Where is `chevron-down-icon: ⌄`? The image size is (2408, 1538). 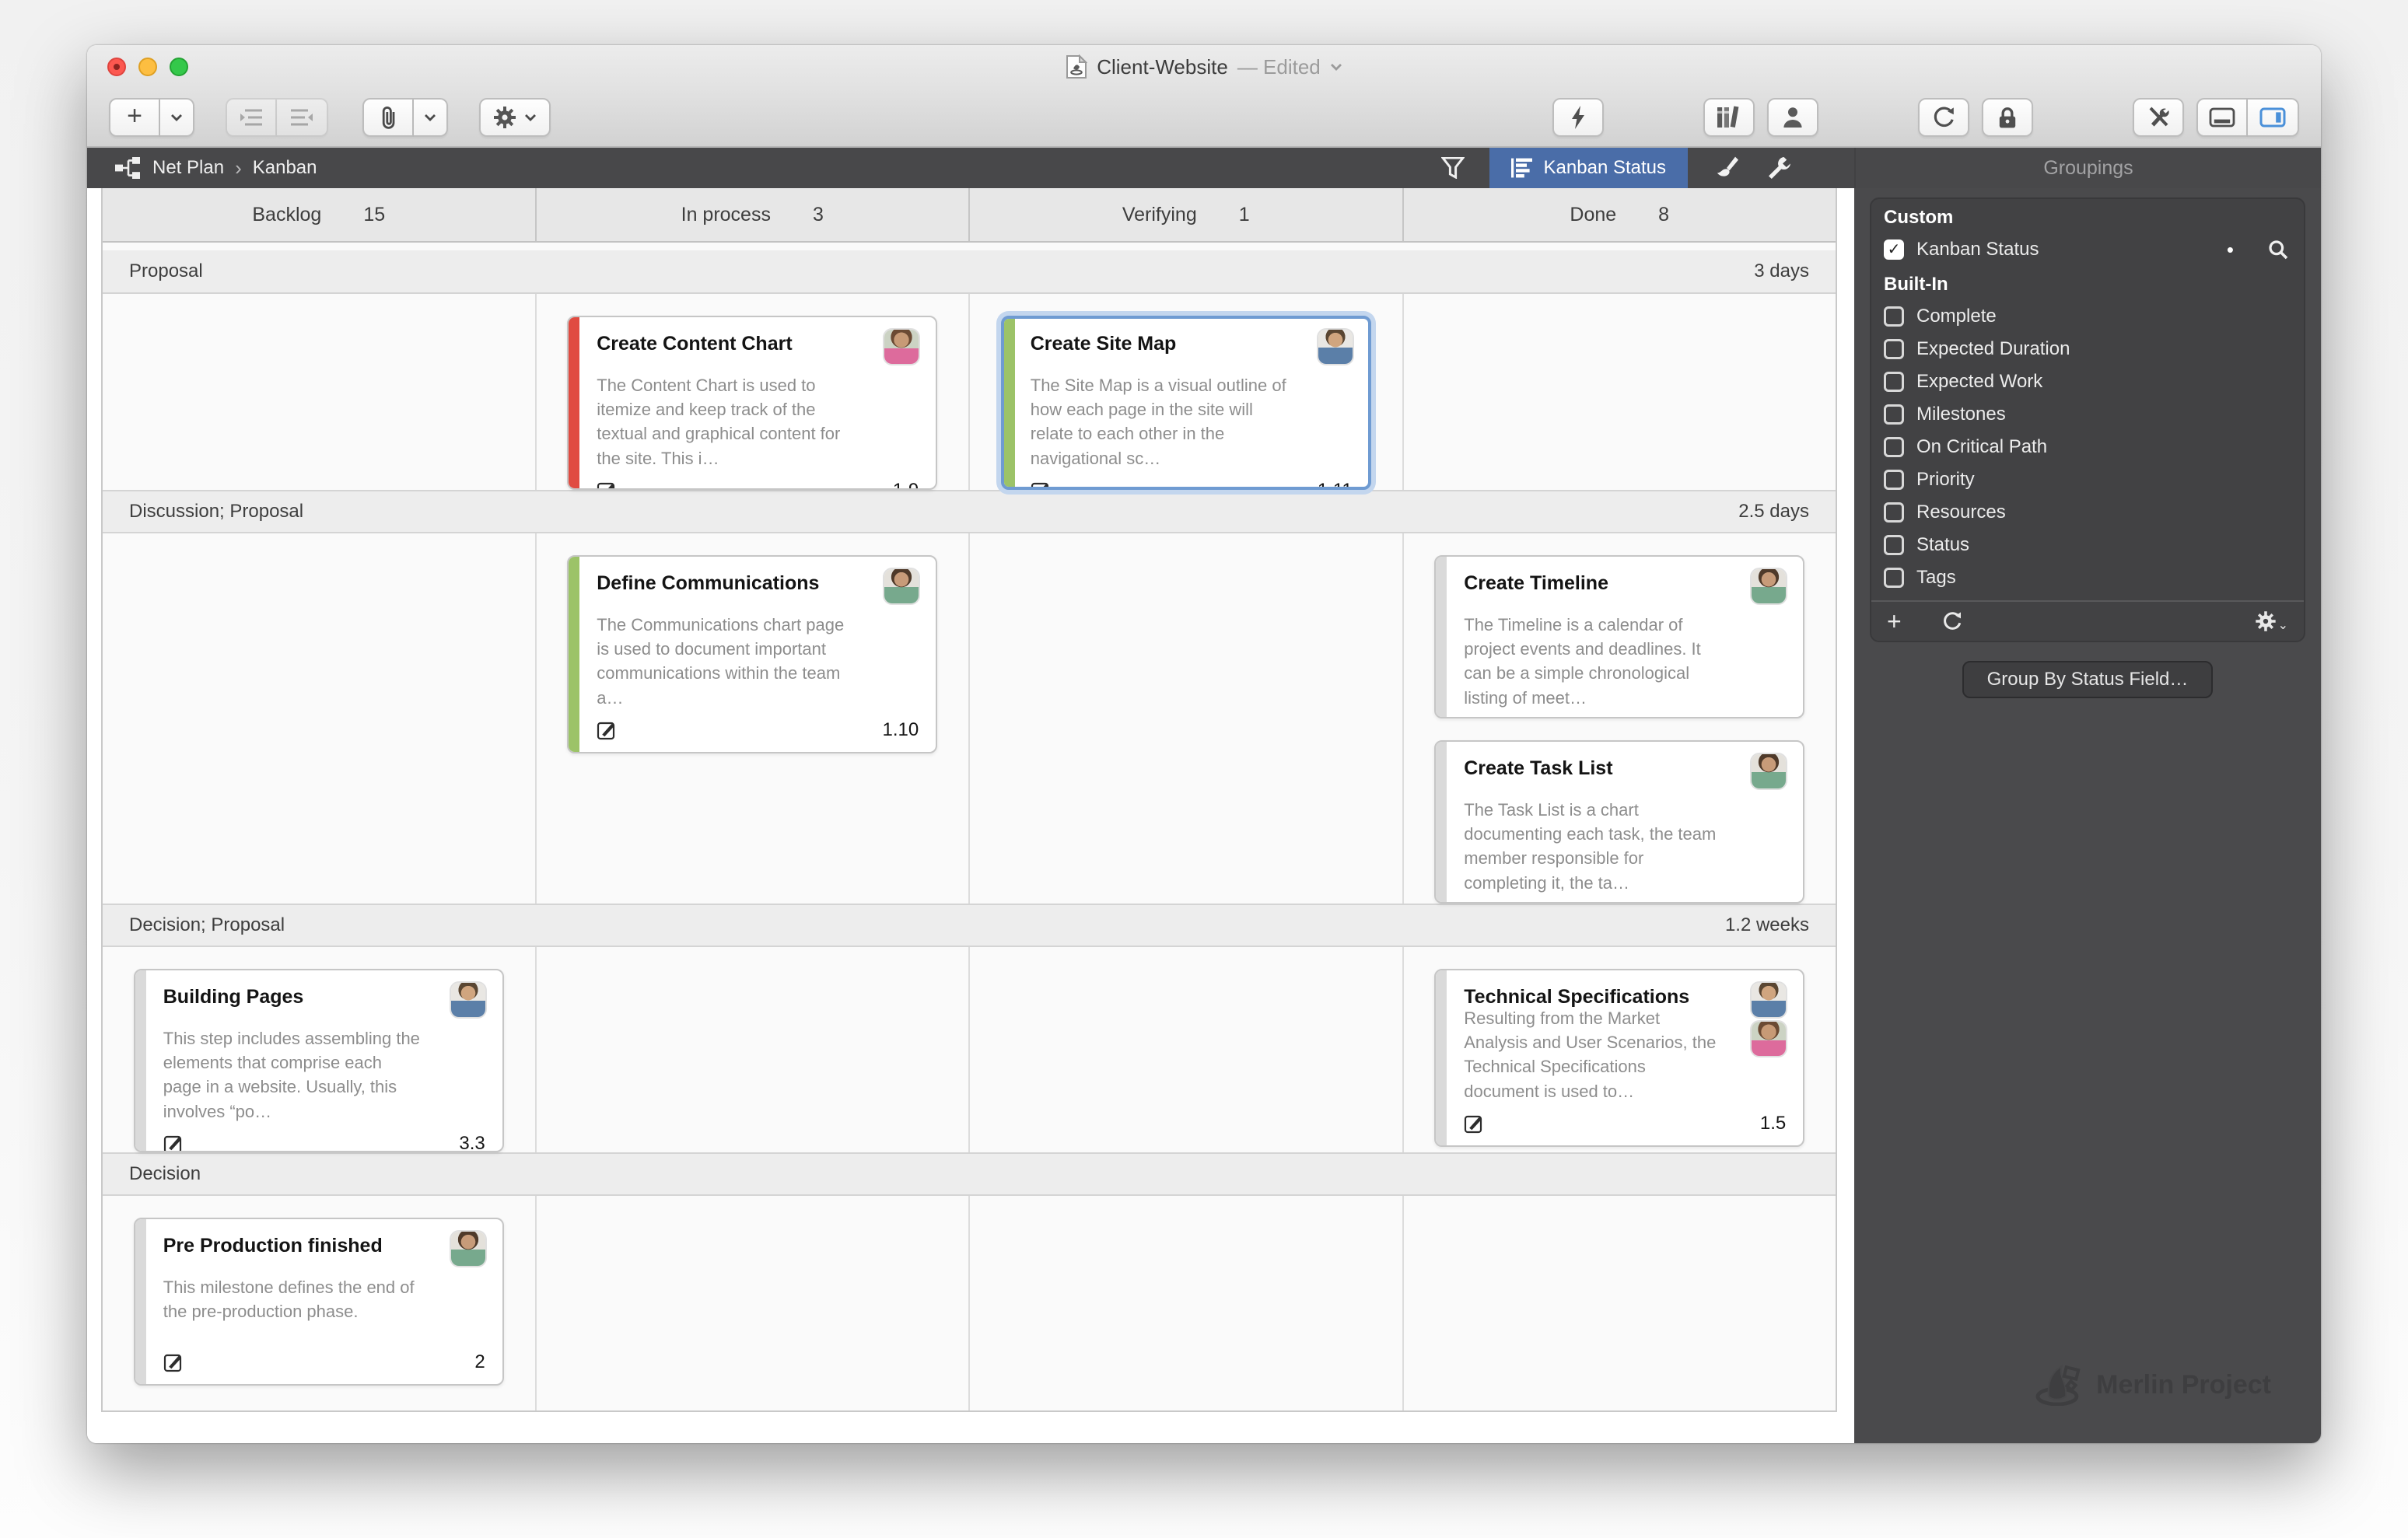 chevron-down-icon: ⌄ is located at coordinates (2282, 625).